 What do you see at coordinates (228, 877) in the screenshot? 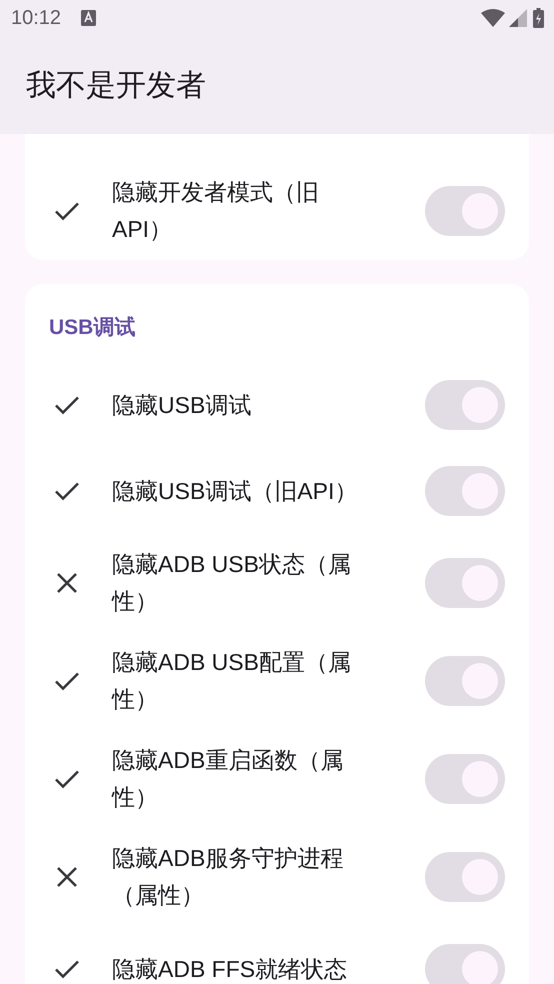
I see `setting-label: 隐藏ADB服务守护进程（属性）` at bounding box center [228, 877].